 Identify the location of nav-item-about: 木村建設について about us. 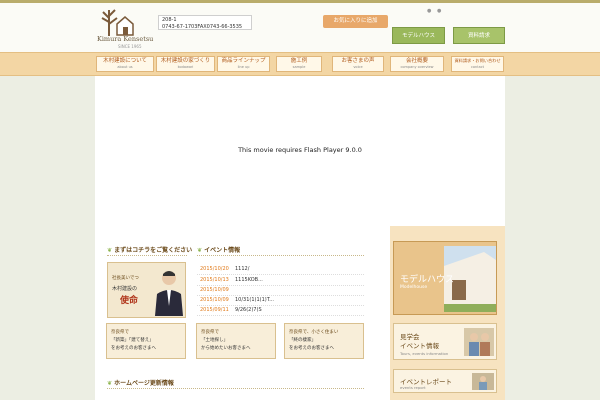
(125, 64).